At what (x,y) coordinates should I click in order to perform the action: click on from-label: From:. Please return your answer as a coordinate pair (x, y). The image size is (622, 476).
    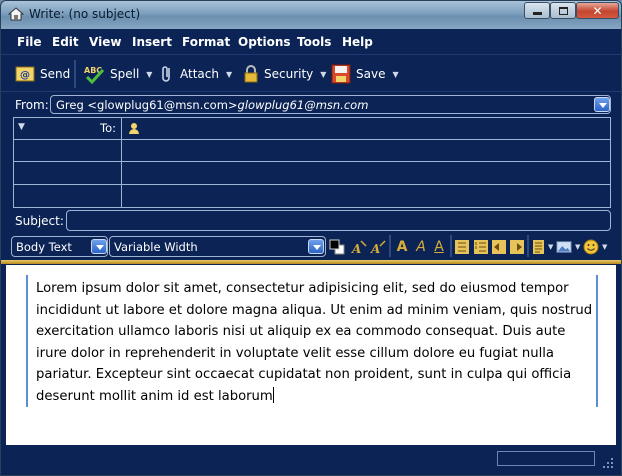
    Looking at the image, I should click on (32, 105).